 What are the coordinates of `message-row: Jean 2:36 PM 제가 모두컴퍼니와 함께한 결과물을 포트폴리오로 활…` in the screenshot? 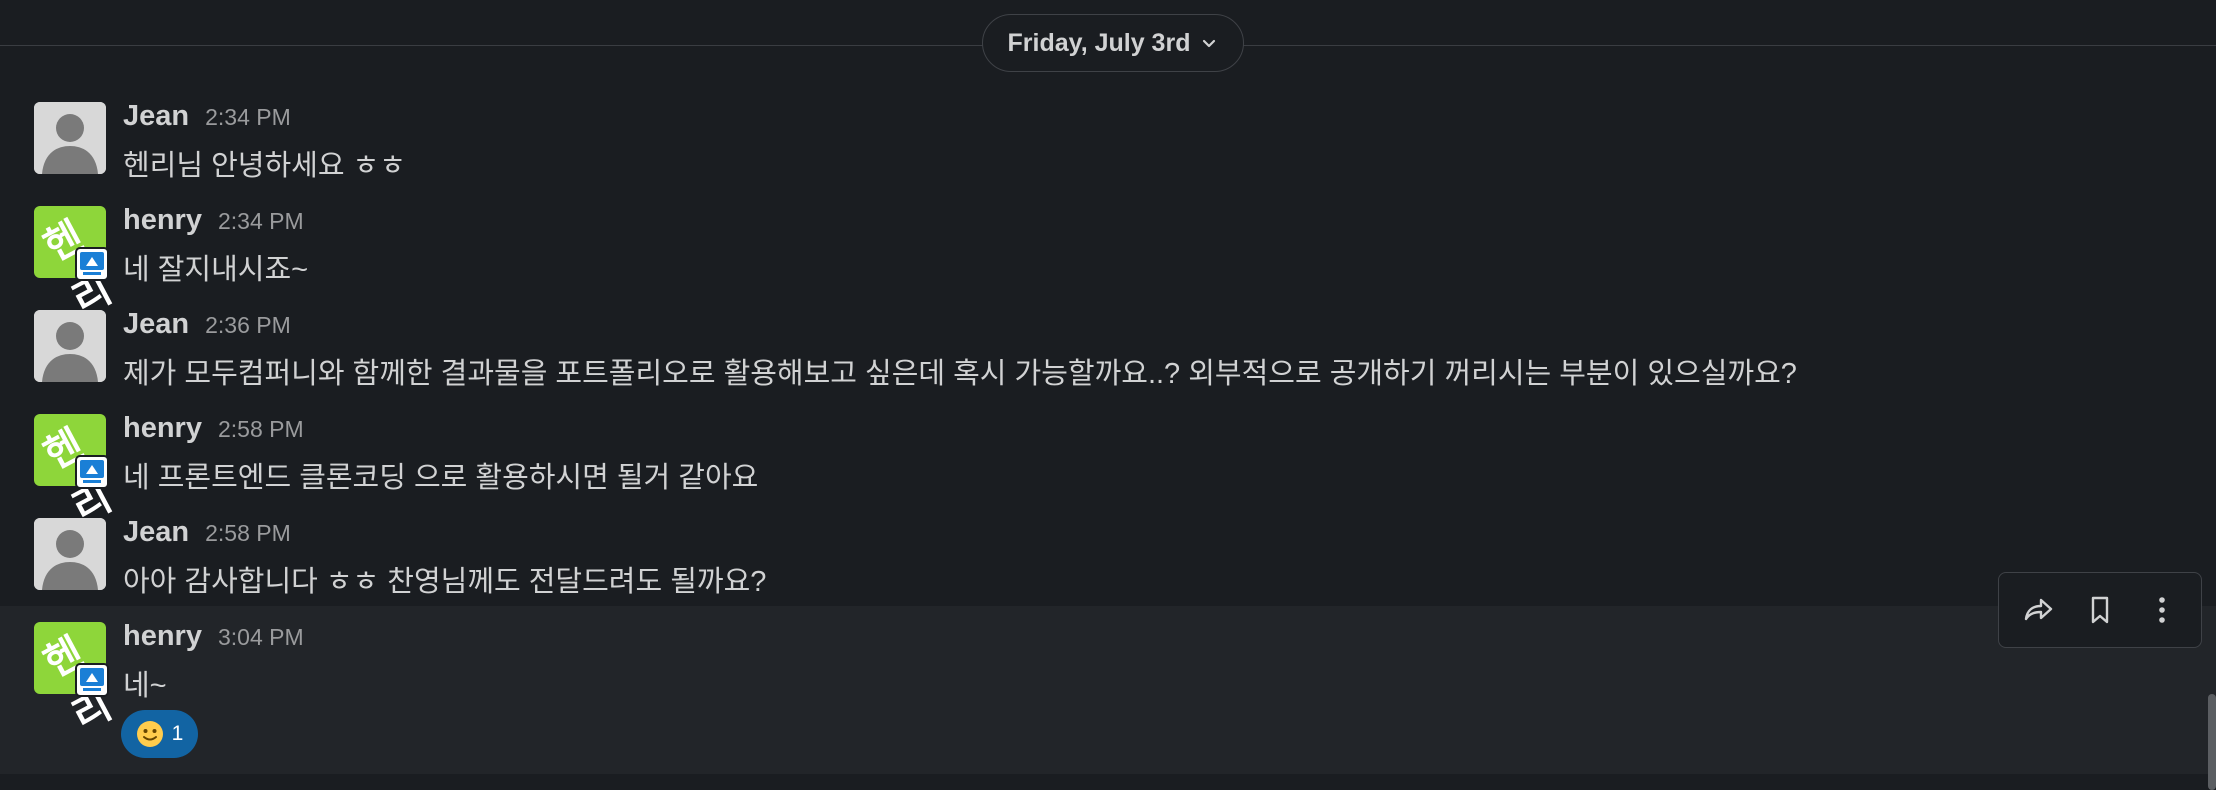 It's located at (1108, 348).